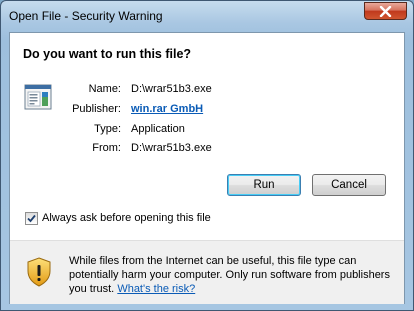 This screenshot has height=311, width=414. What do you see at coordinates (349, 185) in the screenshot?
I see `cancel-button: Cancel` at bounding box center [349, 185].